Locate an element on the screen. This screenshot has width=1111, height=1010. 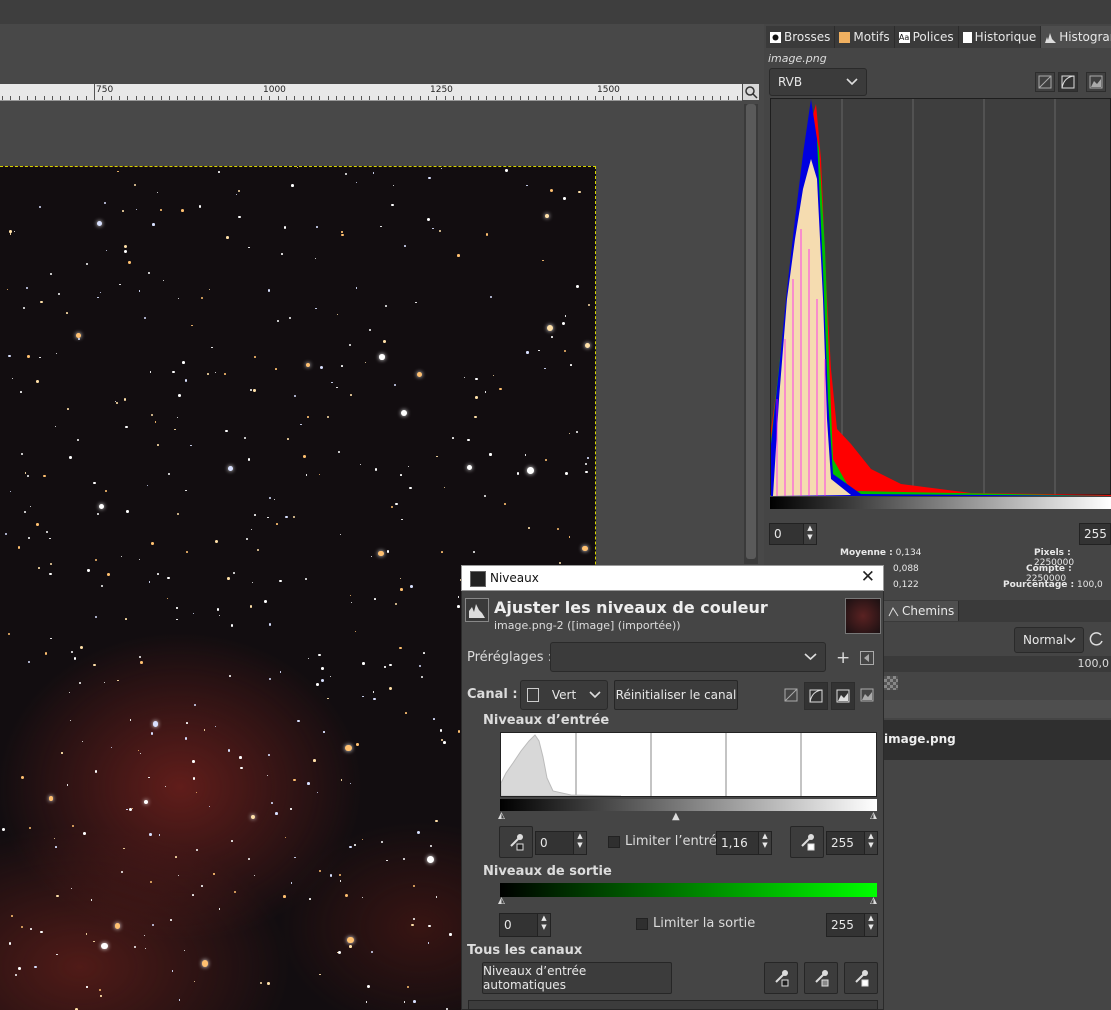
gamma-handle: ▲ is located at coordinates (676, 816).